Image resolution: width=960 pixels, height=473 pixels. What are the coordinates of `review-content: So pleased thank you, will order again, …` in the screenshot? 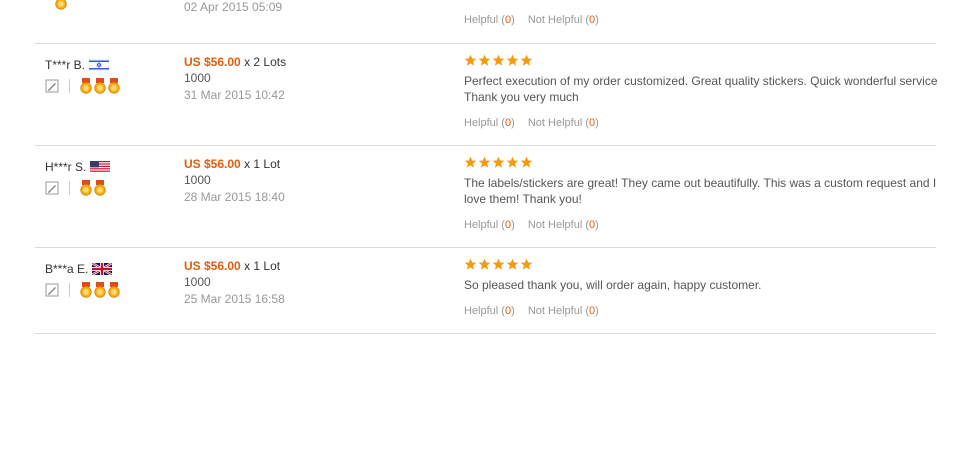 It's located at (700, 288).